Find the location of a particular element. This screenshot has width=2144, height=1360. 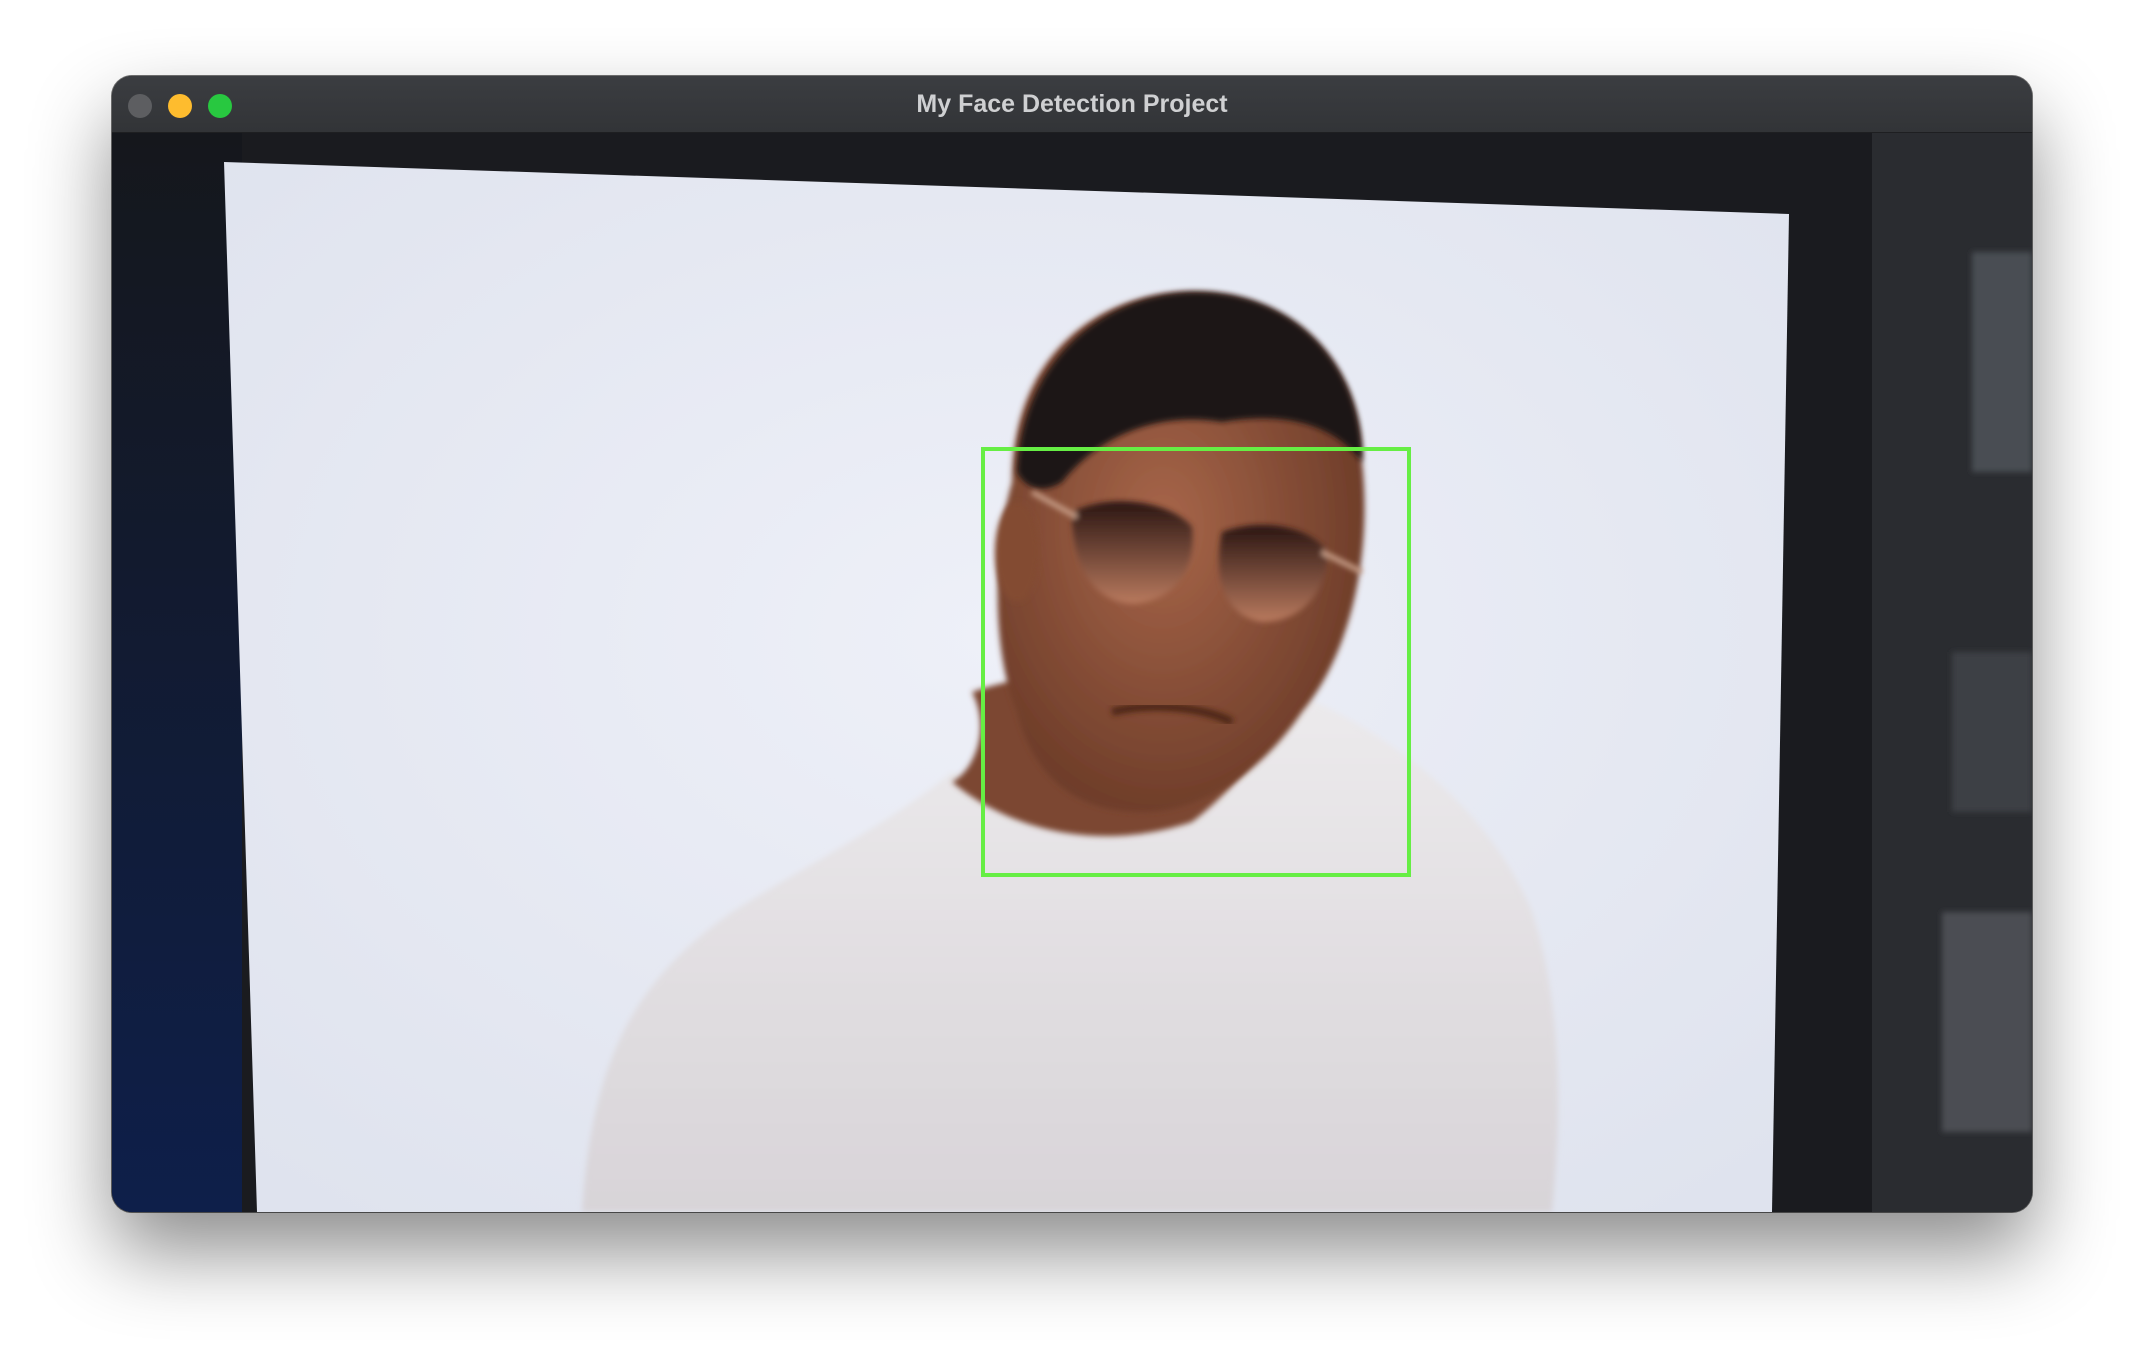

person-ear is located at coordinates (1017, 552).